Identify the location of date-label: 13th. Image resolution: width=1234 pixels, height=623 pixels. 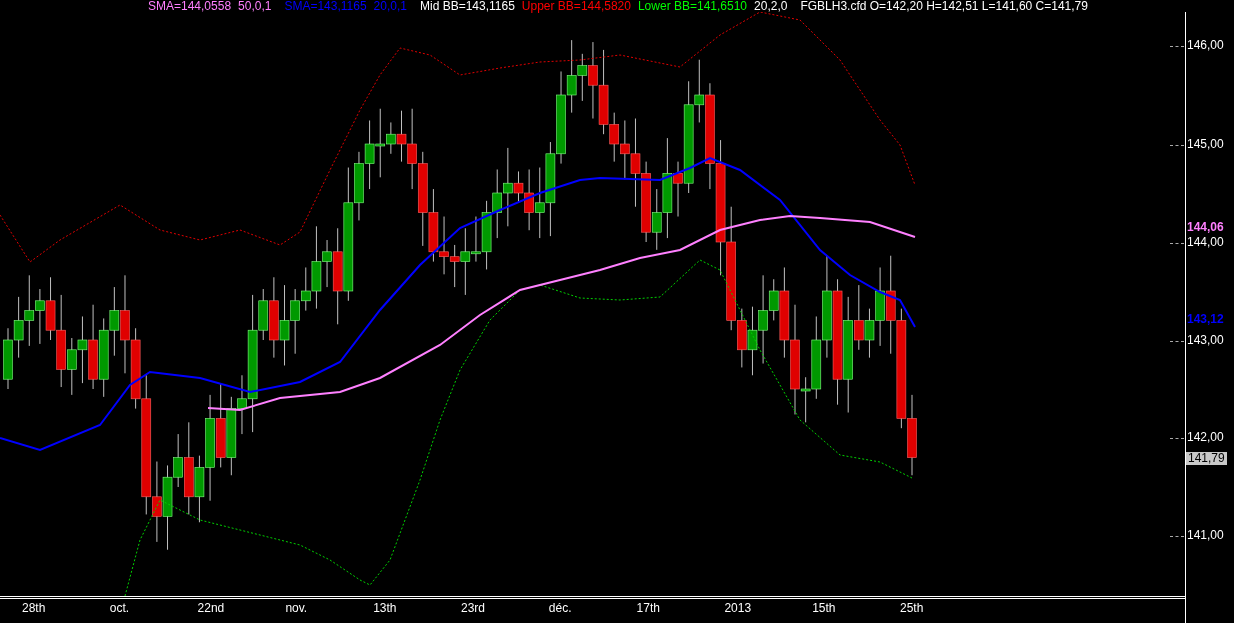
(385, 608).